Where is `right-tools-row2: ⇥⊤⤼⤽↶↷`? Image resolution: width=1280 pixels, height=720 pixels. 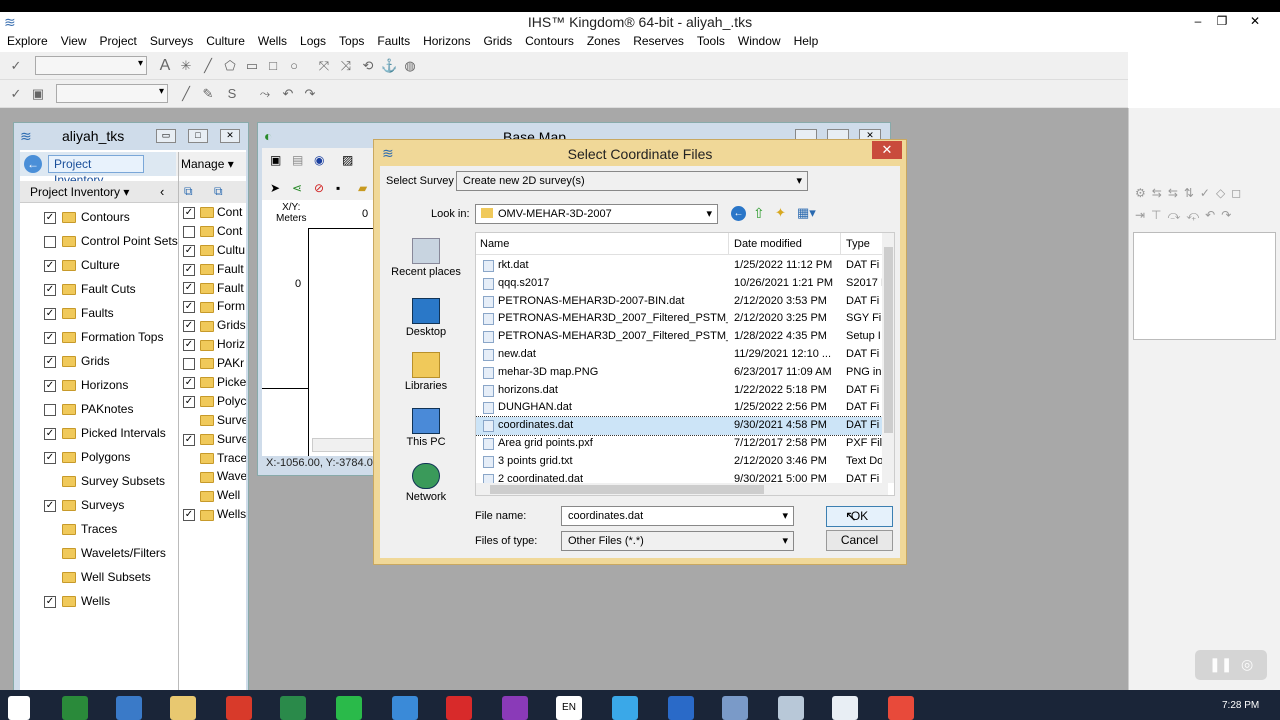 right-tools-row2: ⇥⊤⤼⤽↶↷ is located at coordinates (1186, 215).